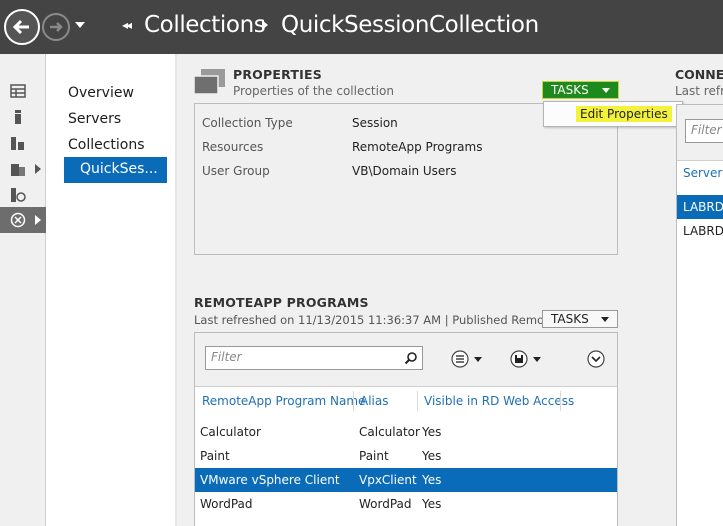 The height and width of the screenshot is (526, 723). What do you see at coordinates (624, 114) in the screenshot?
I see `menu-item-edit-properties: Edit Properties` at bounding box center [624, 114].